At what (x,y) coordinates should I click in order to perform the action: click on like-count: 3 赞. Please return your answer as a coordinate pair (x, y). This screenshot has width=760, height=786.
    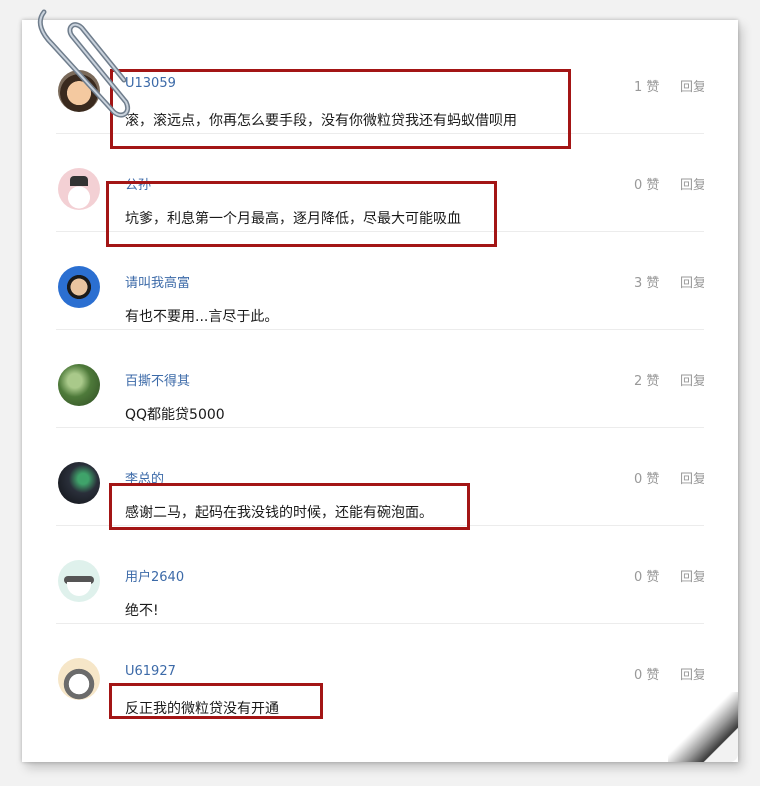
    Looking at the image, I should click on (646, 281).